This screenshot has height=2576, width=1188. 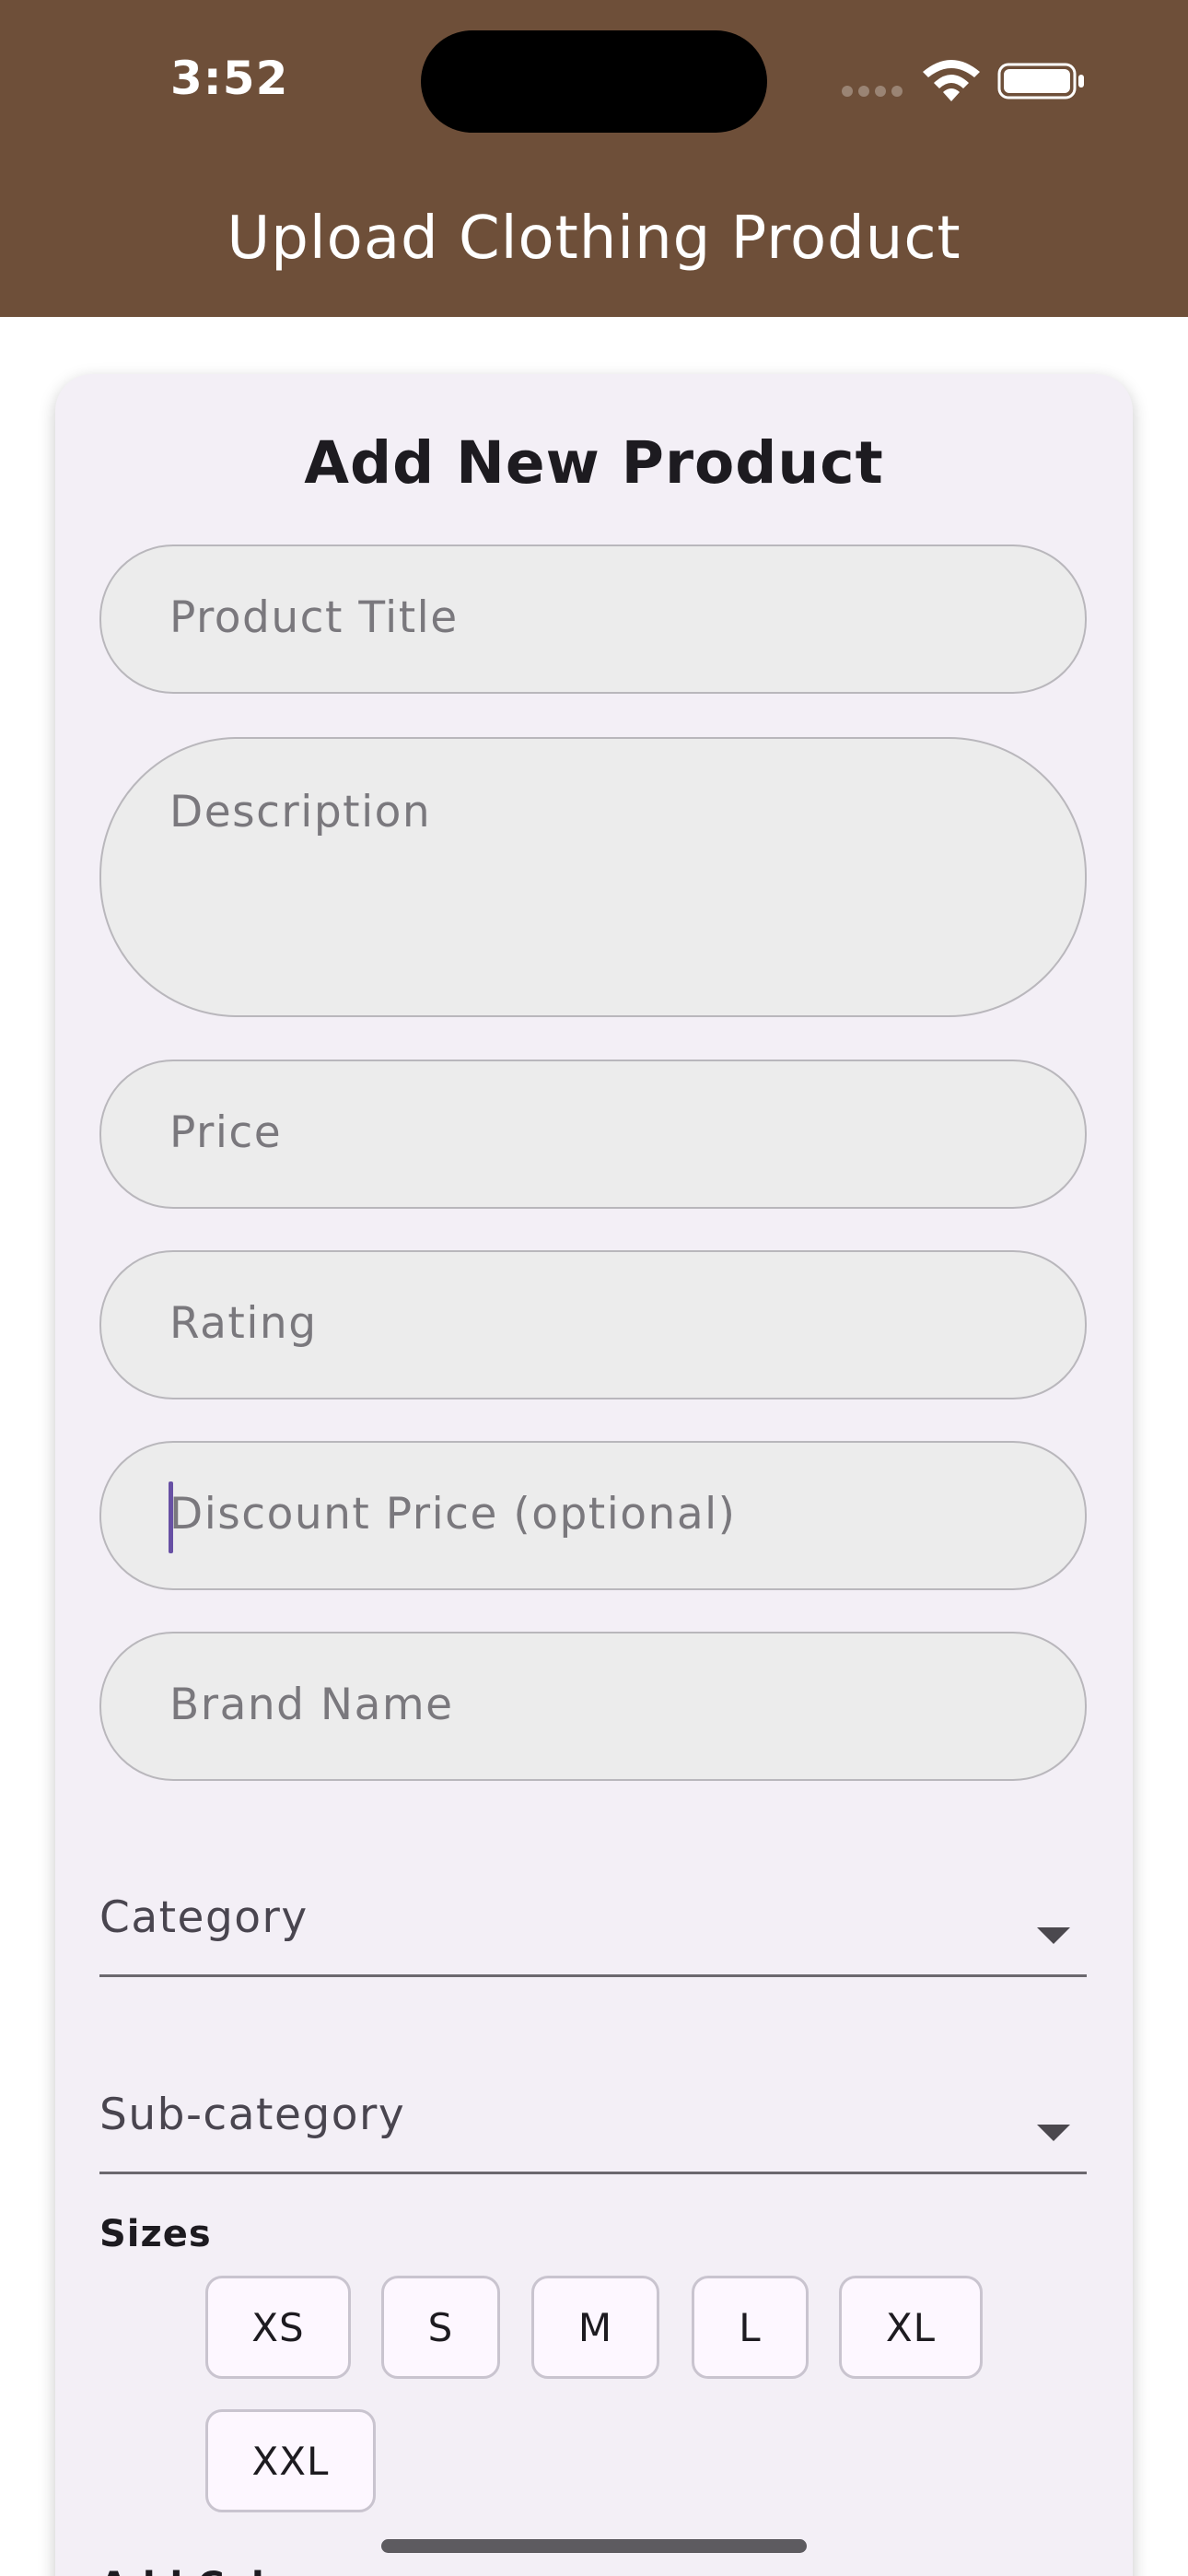 I want to click on description-placeholder: Description, so click(x=300, y=812).